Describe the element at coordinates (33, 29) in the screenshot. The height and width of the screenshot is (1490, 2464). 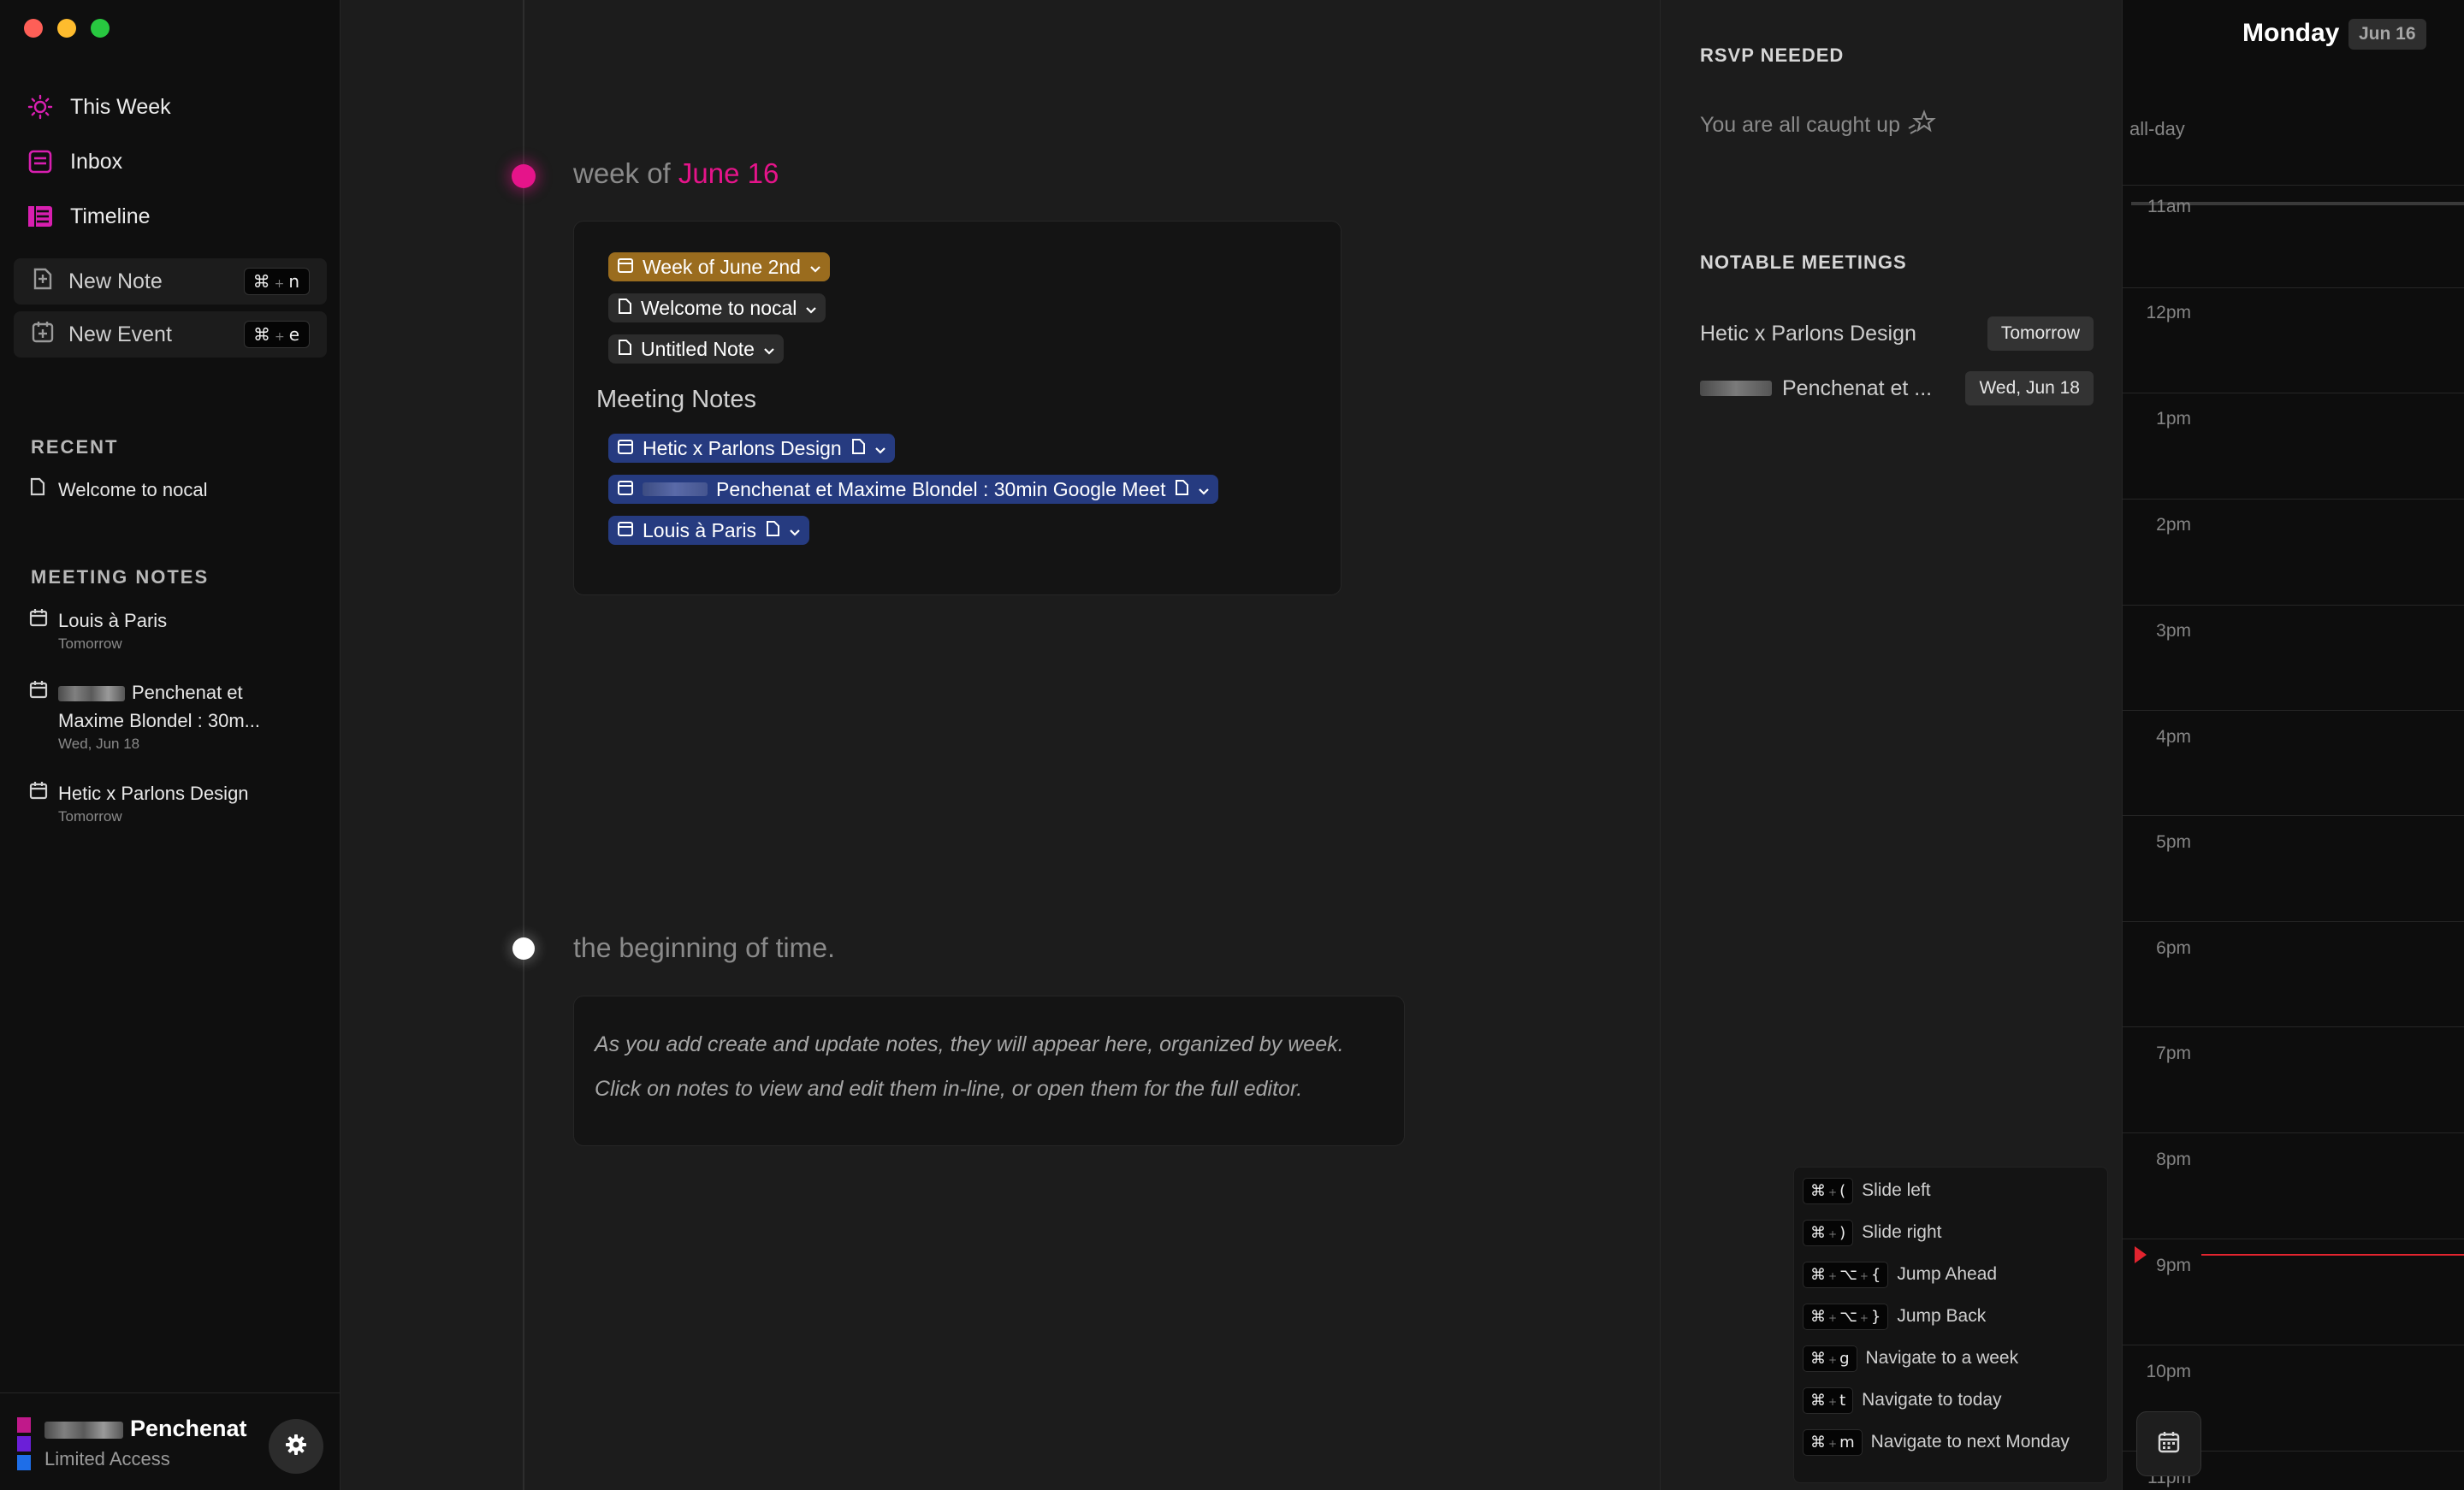
I see `close-window-button` at that location.